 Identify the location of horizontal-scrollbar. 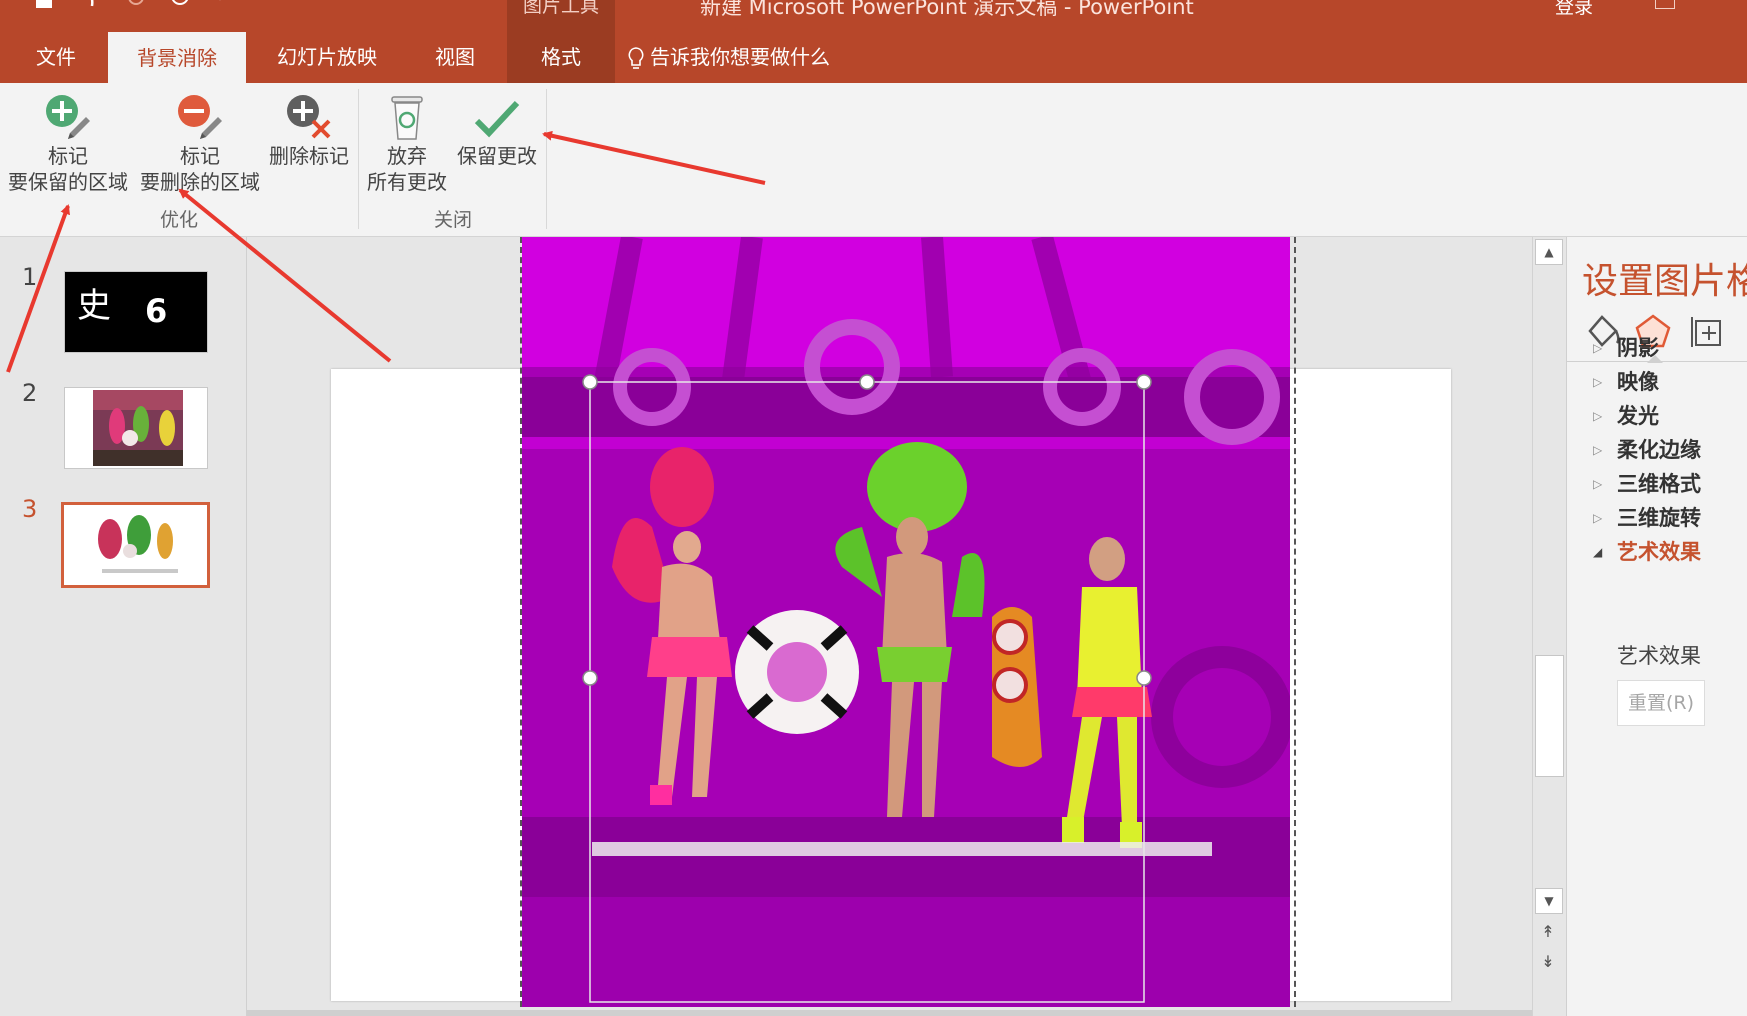
(889, 1013).